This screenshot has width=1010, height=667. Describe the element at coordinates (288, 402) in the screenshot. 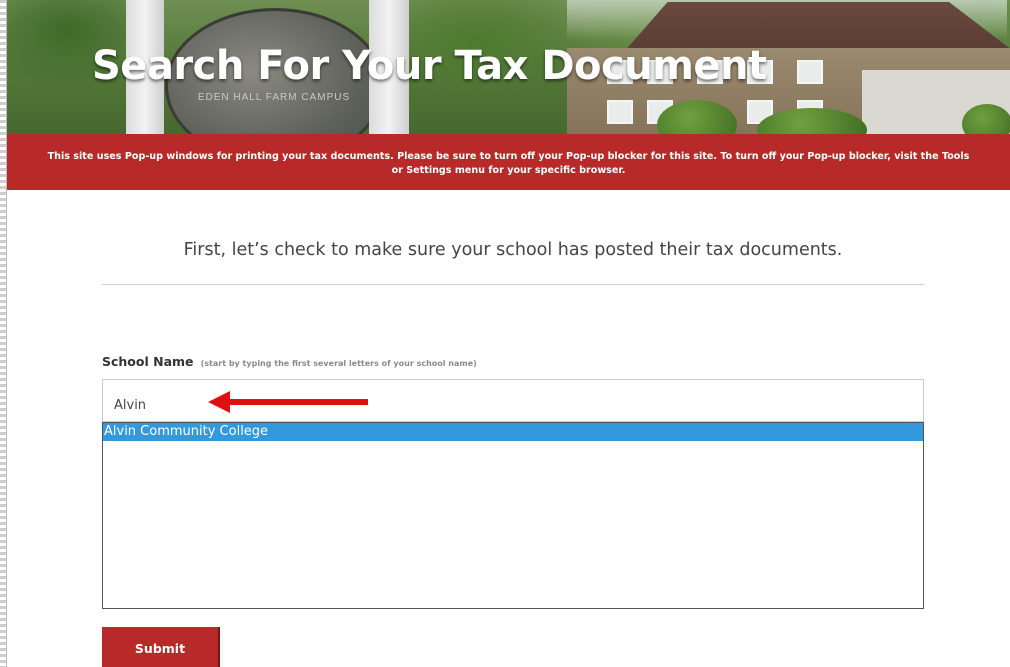

I see `left-arrow-icon` at that location.